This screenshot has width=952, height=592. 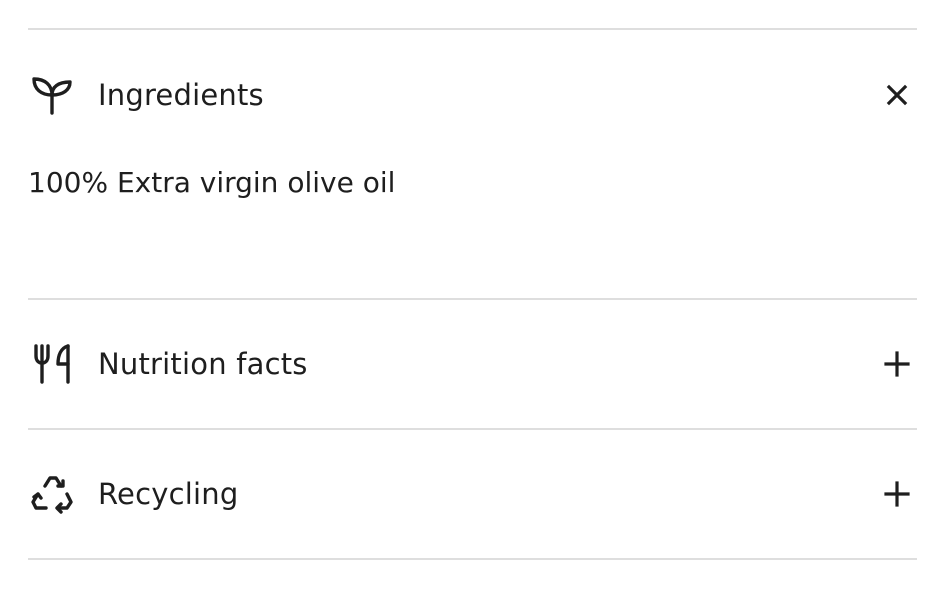 I want to click on recycle-icon, so click(x=52, y=494).